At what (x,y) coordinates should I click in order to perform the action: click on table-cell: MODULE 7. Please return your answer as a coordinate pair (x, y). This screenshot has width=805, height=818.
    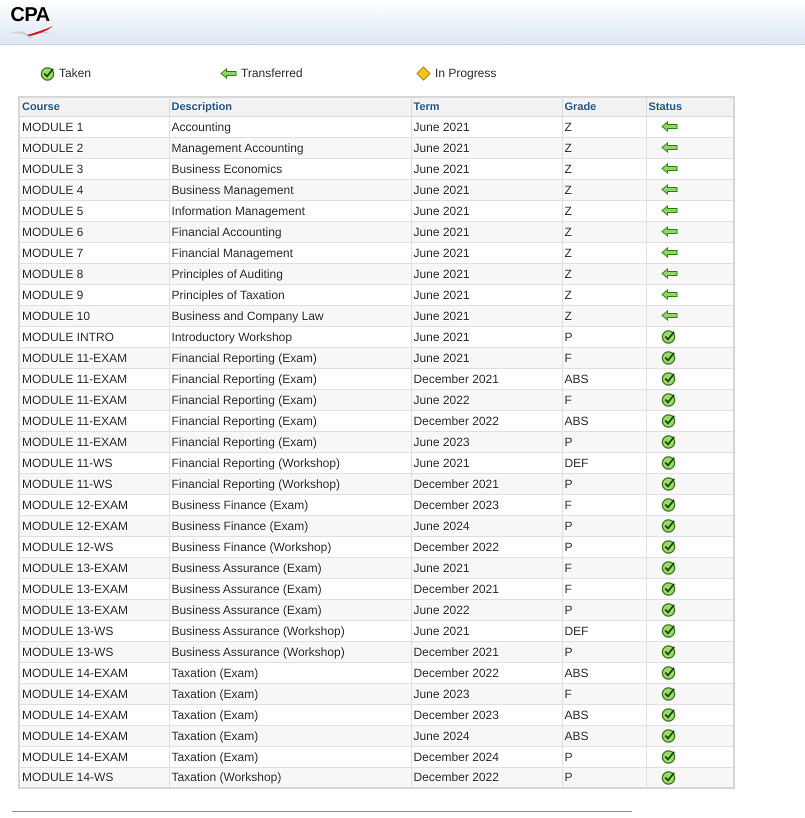
    Looking at the image, I should click on (94, 252).